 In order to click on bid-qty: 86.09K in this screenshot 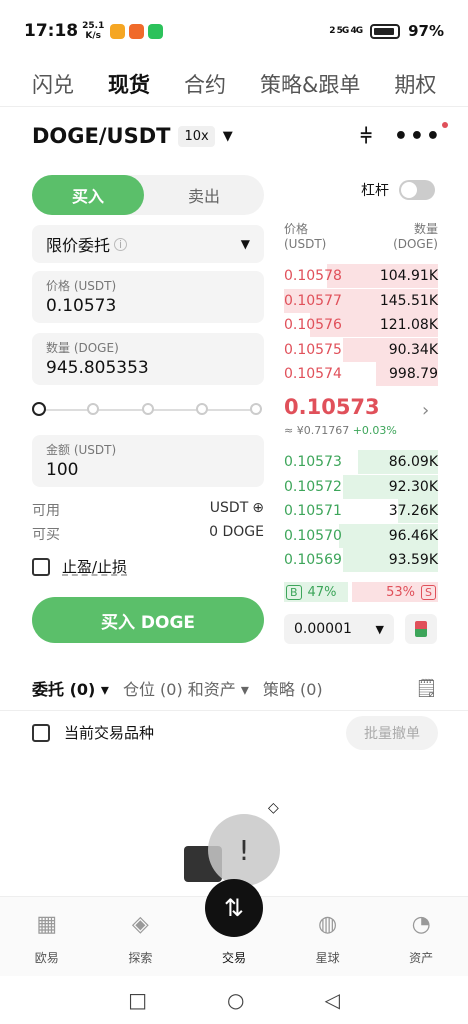, I will do `click(413, 462)`.